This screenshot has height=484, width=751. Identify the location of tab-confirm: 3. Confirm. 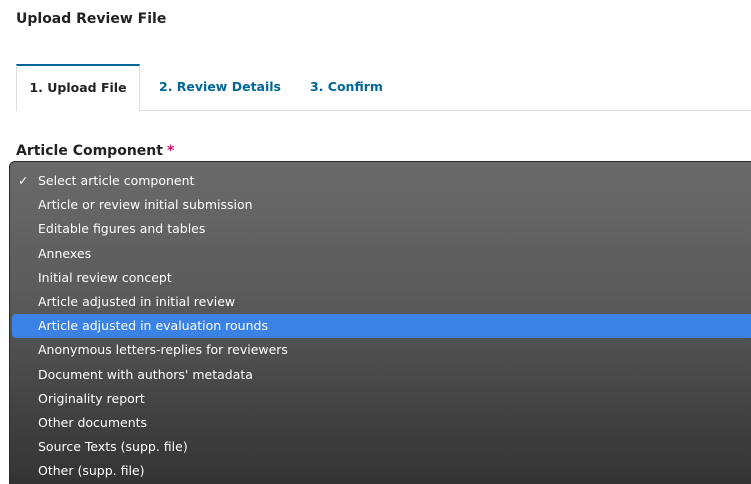
(346, 87).